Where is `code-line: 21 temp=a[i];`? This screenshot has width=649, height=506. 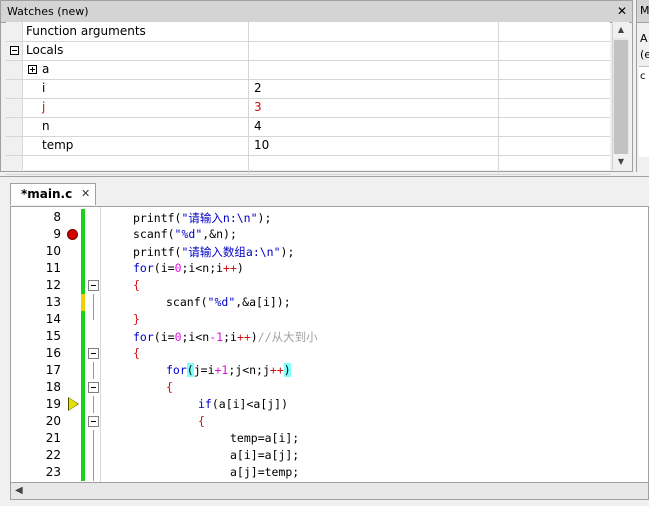 code-line: 21 temp=a[i]; is located at coordinates (329, 438).